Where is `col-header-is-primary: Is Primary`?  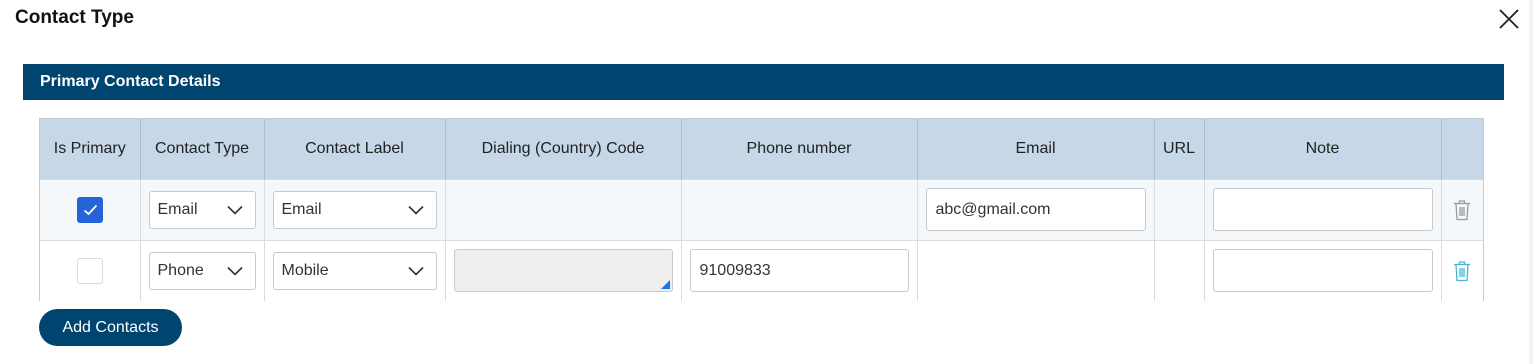 col-header-is-primary: Is Primary is located at coordinates (90, 149).